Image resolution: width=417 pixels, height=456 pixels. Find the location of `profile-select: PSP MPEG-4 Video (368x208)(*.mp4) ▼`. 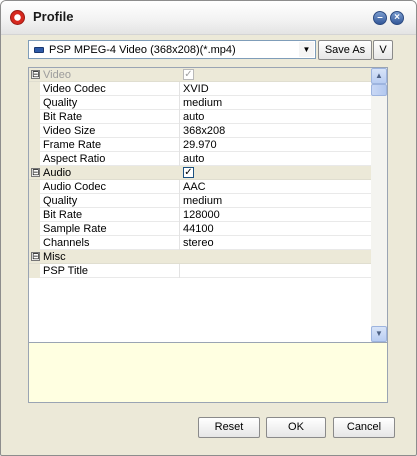

profile-select: PSP MPEG-4 Video (368x208)(*.mp4) ▼ is located at coordinates (172, 49).